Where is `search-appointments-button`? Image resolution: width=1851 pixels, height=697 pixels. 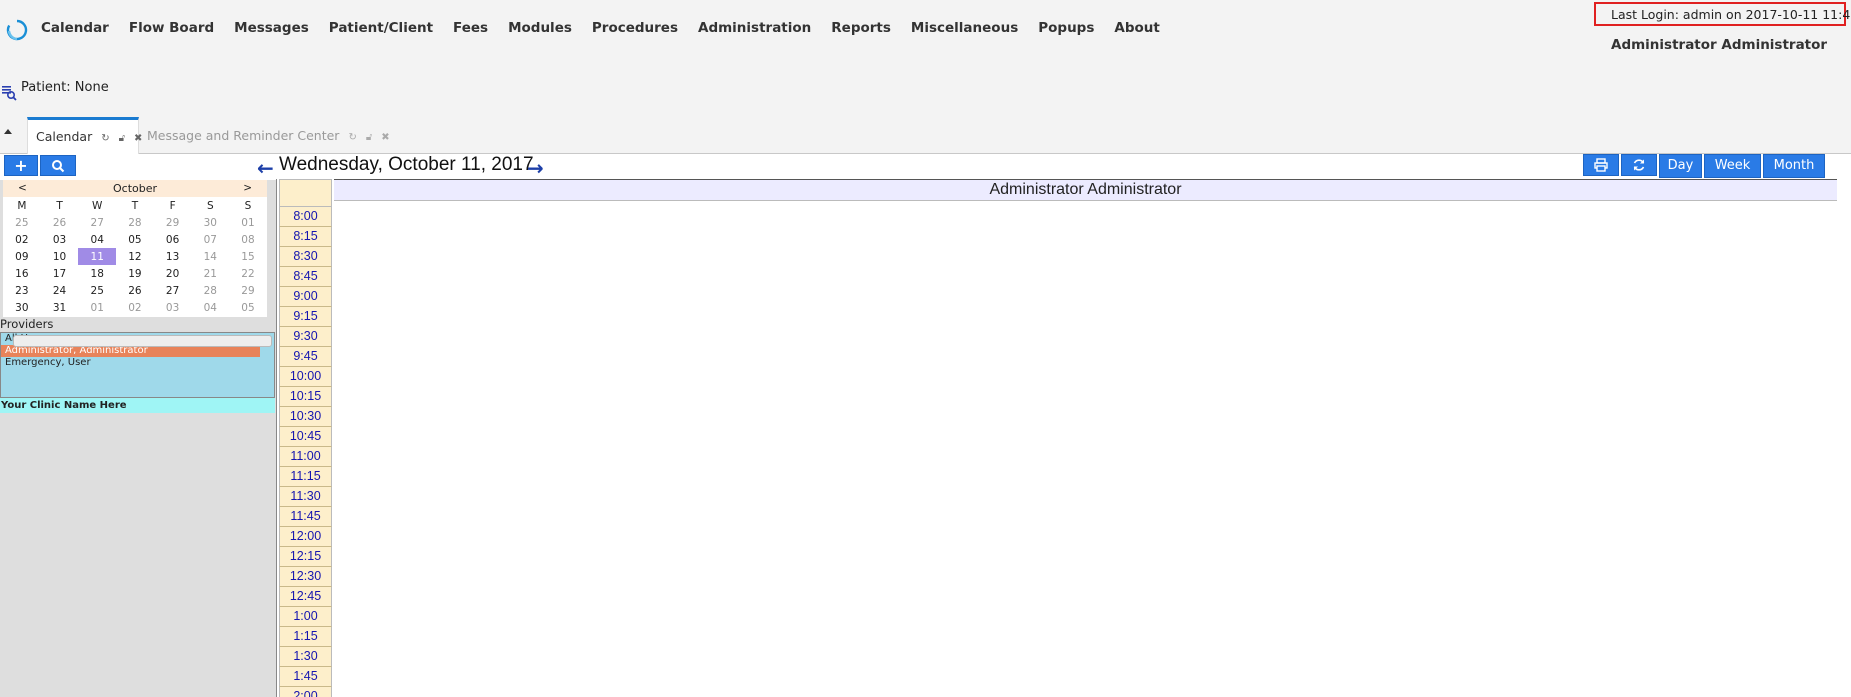
search-appointments-button is located at coordinates (58, 165).